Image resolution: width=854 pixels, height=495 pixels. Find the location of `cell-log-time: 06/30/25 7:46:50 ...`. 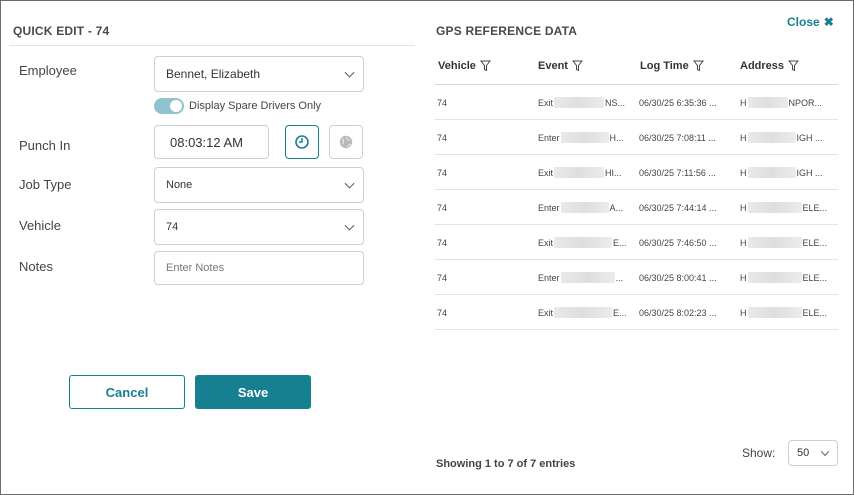

cell-log-time: 06/30/25 7:46:50 ... is located at coordinates (678, 243).